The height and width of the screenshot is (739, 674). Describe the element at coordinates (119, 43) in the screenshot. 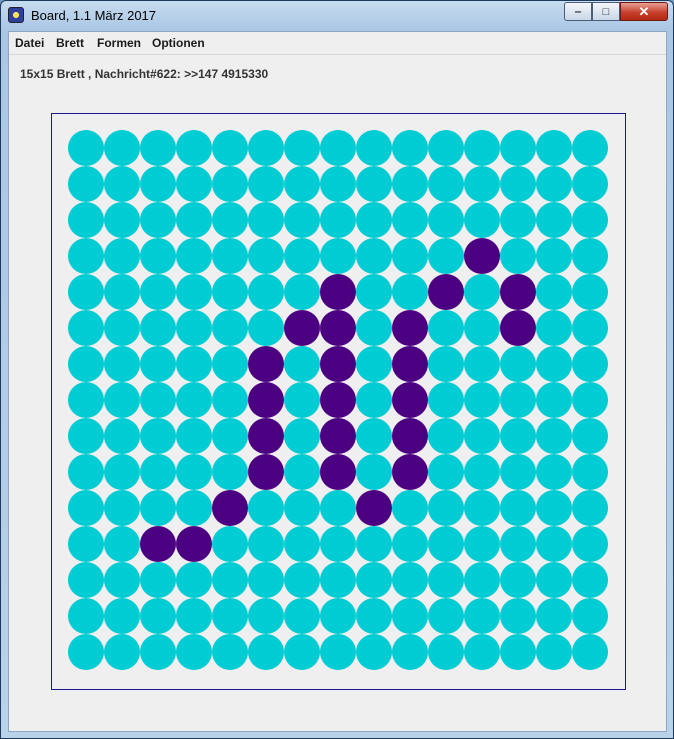

I see `menu-formen: Formen` at that location.